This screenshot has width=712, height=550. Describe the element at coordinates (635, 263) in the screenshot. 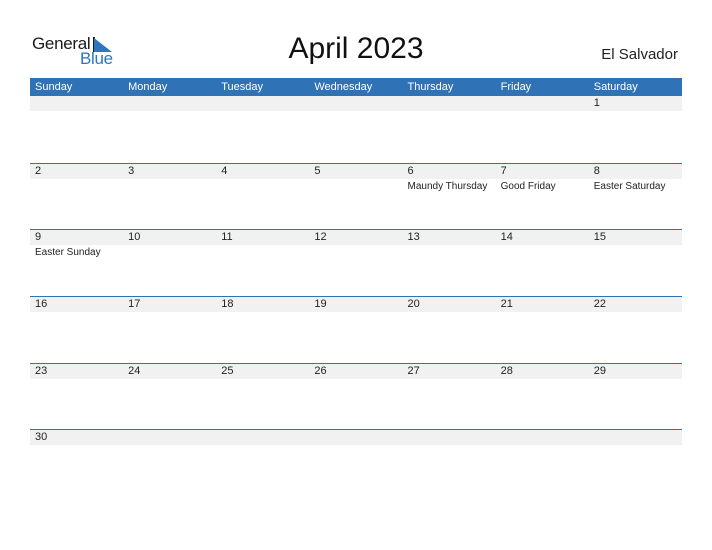

I see `day-cell: 15` at that location.